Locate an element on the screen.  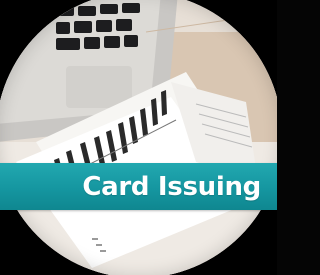
caption-band: Card Issuing is located at coordinates (138, 186).